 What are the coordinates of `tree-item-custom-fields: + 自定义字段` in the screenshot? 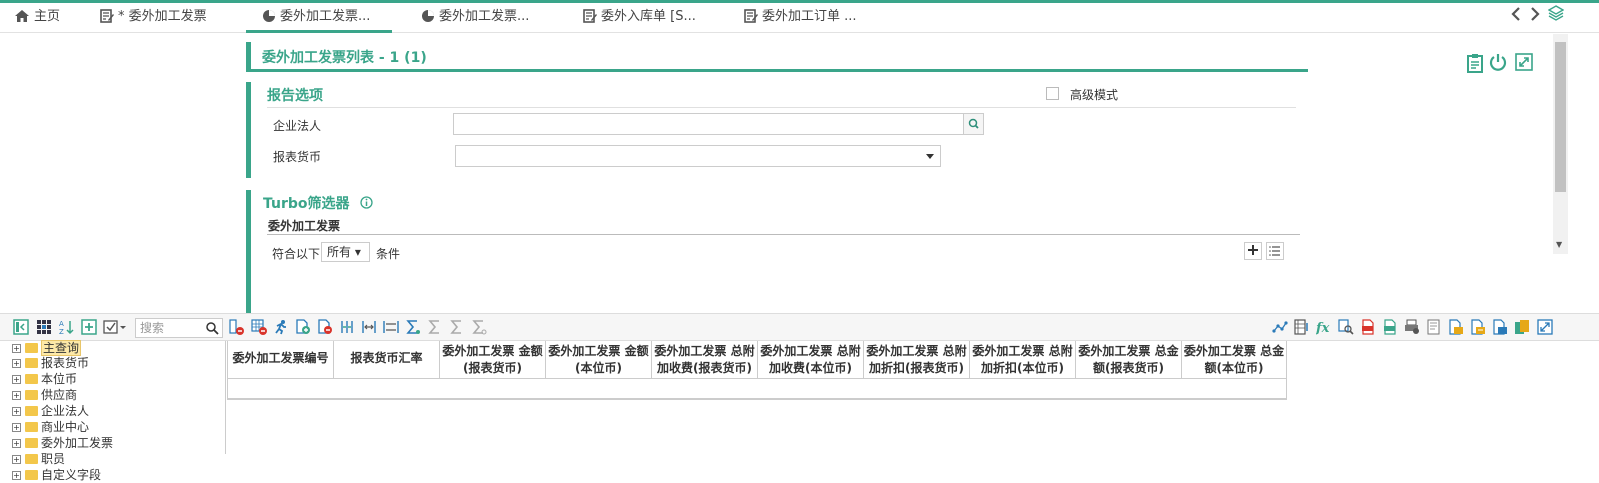 It's located at (56, 475).